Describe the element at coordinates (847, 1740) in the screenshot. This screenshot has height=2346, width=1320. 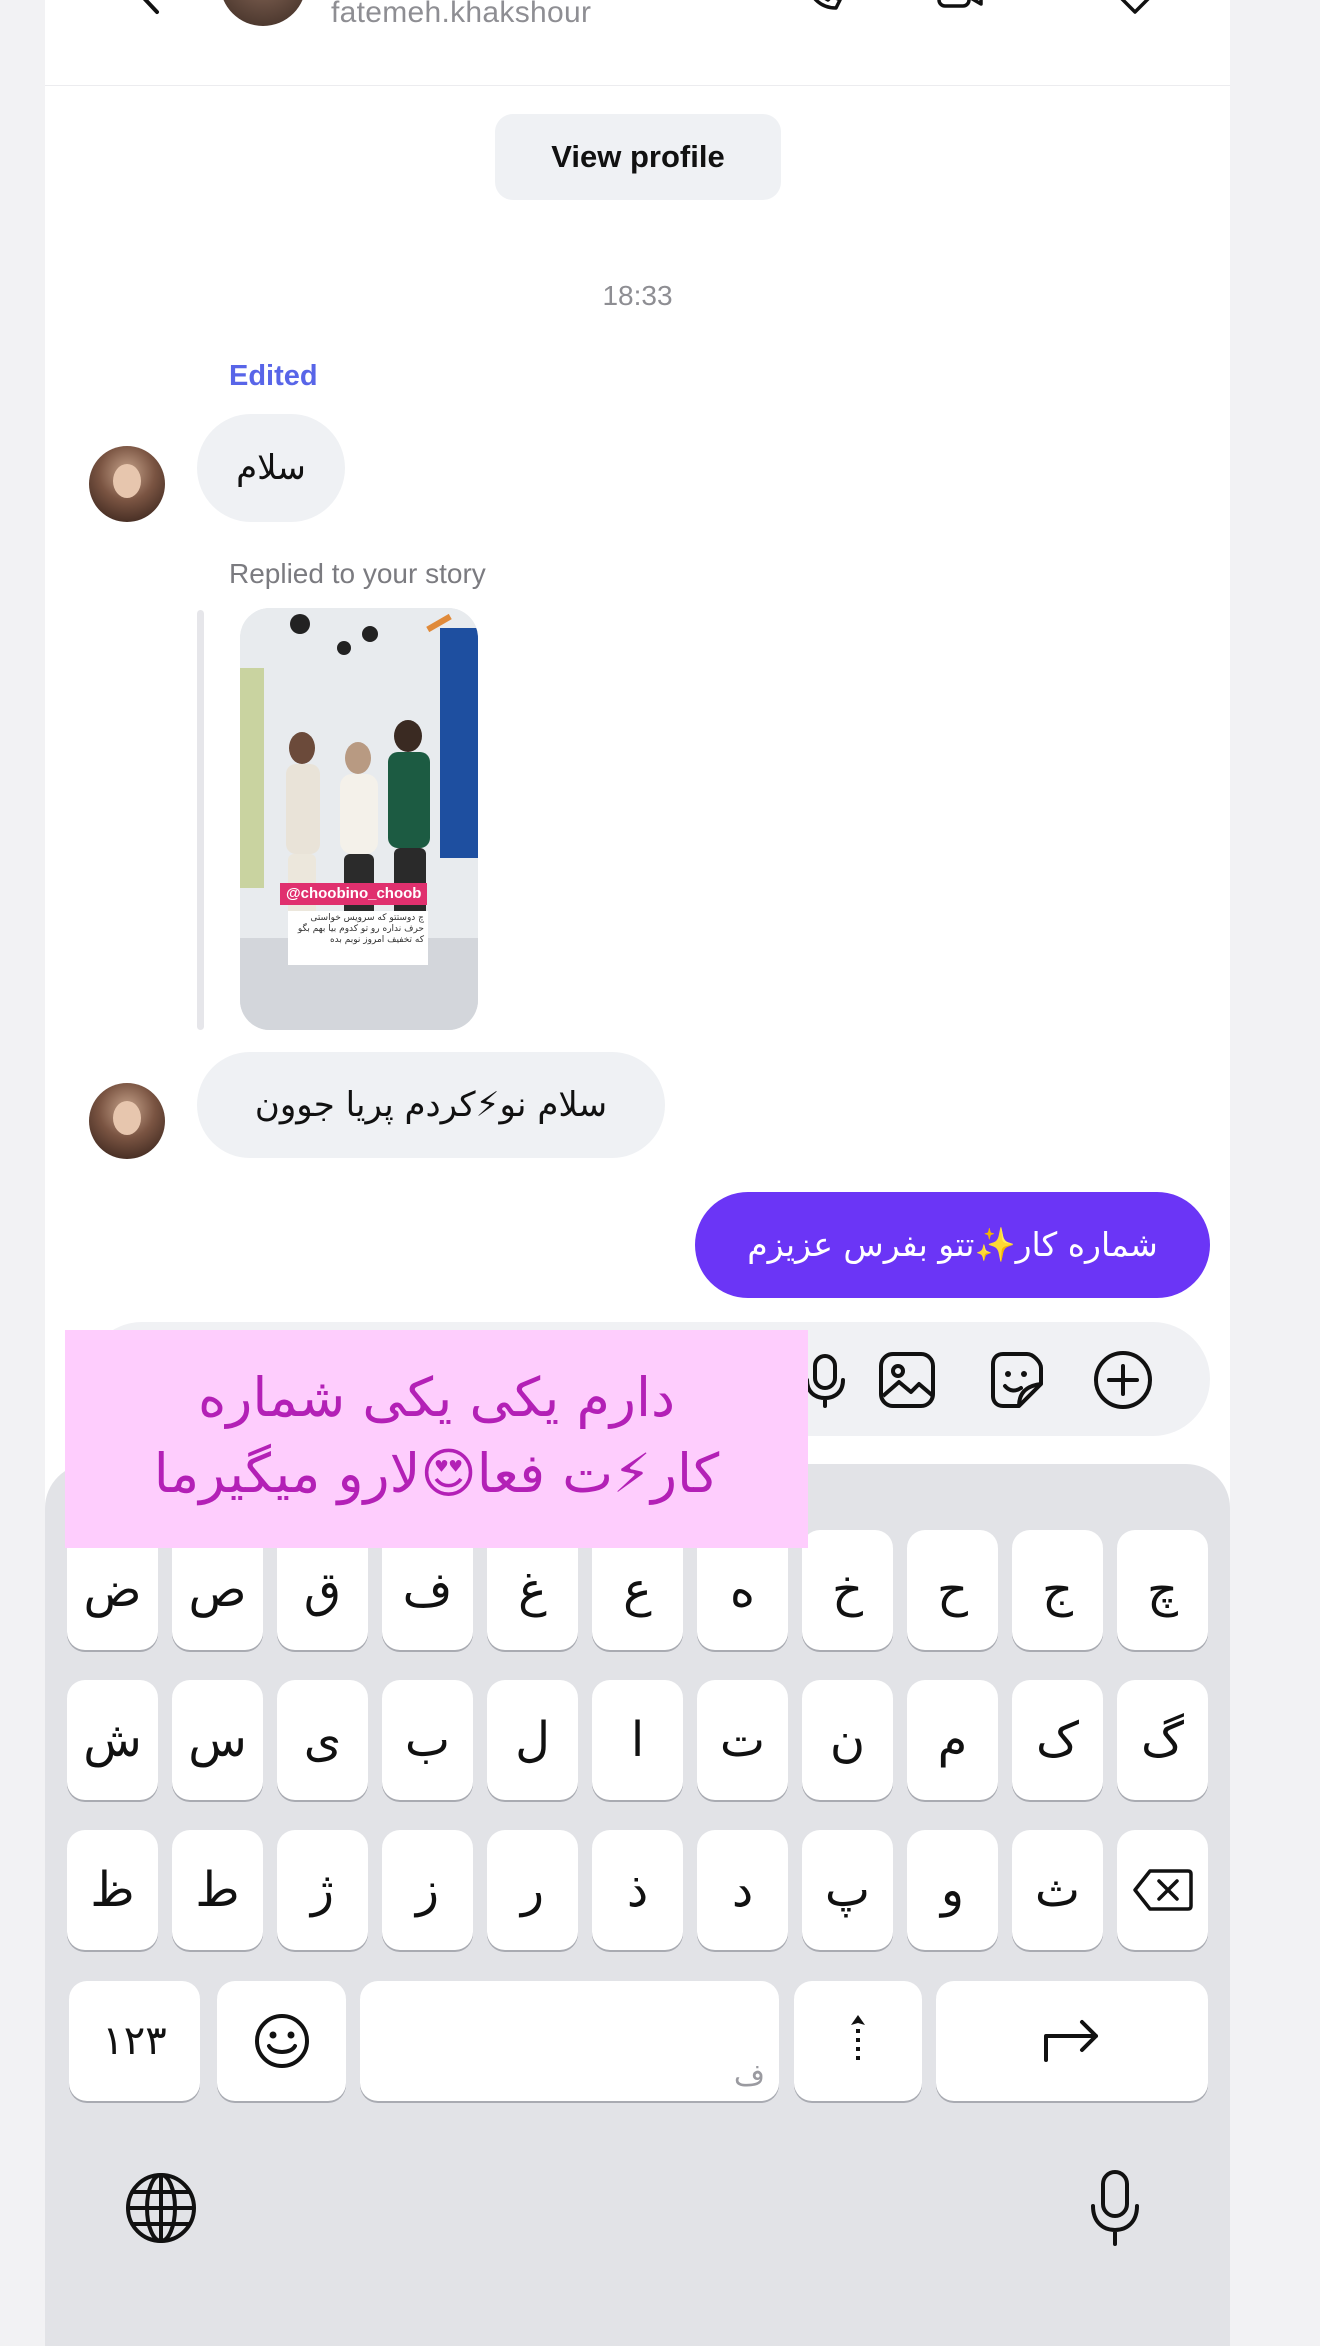
I see `letter-key: ن` at that location.